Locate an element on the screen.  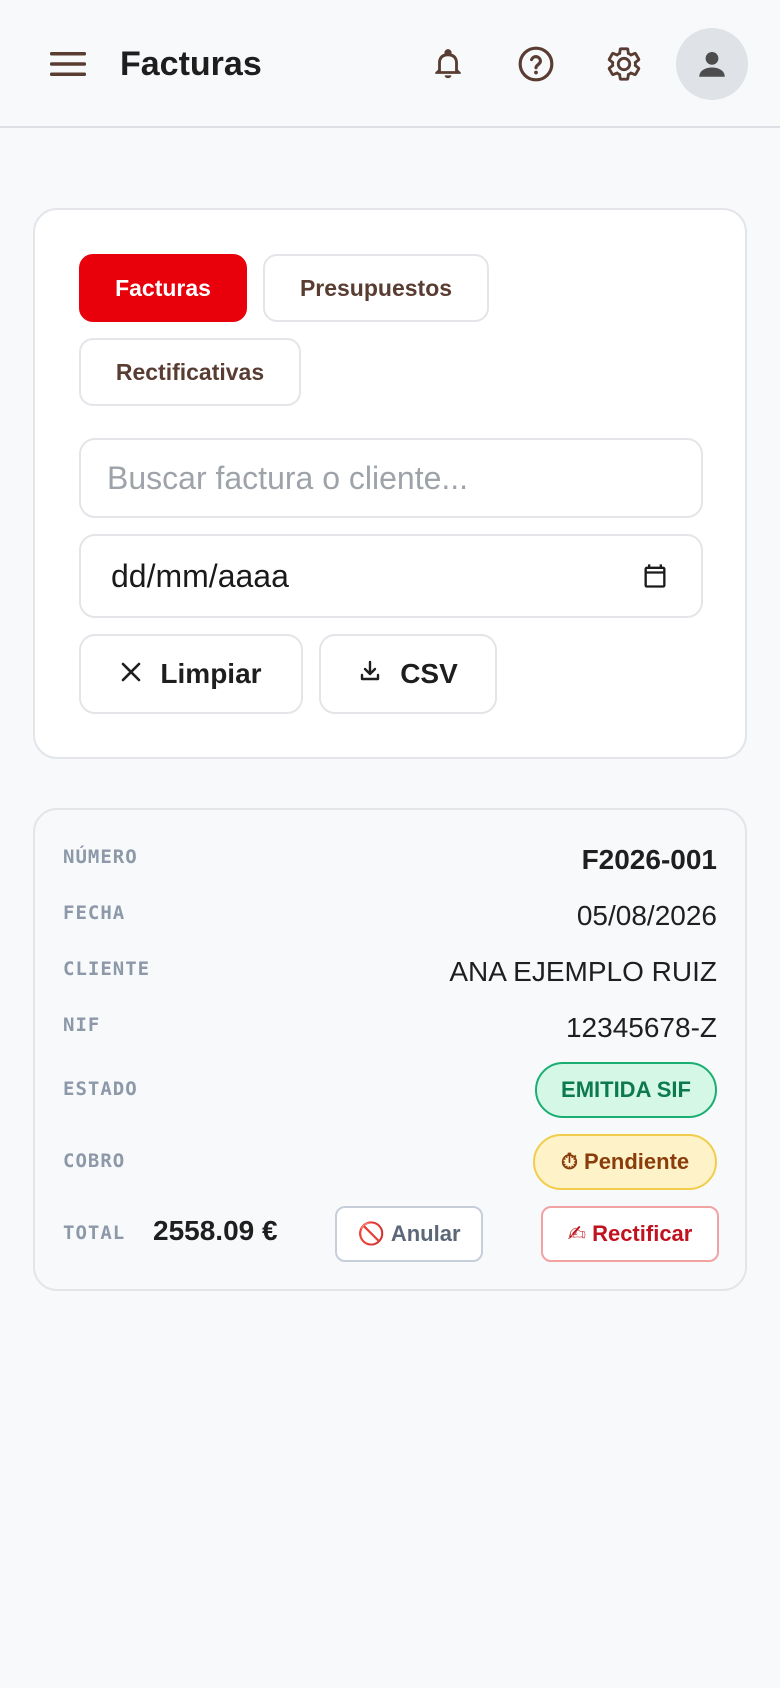
cliente-label: CLIENTE is located at coordinates (107, 969).